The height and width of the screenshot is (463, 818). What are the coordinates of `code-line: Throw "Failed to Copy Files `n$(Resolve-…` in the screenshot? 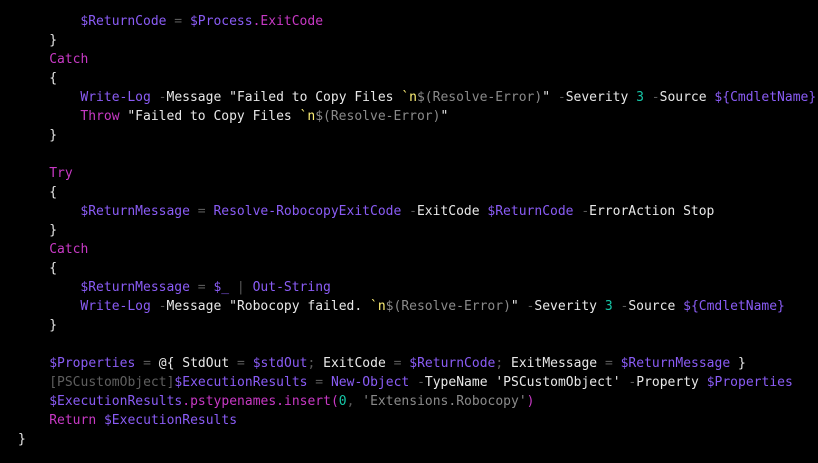 It's located at (409, 116).